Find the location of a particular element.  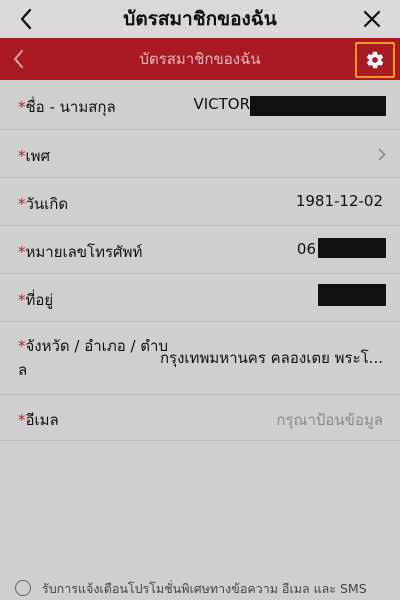

window-title: บัตรสมาชิกของฉัน is located at coordinates (200, 19).